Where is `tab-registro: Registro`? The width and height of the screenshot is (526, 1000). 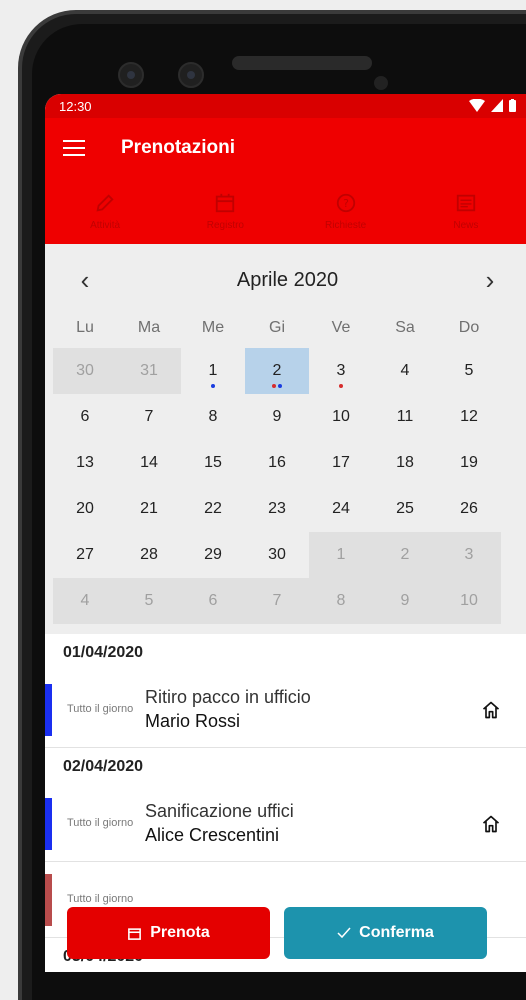 tab-registro: Registro is located at coordinates (225, 211).